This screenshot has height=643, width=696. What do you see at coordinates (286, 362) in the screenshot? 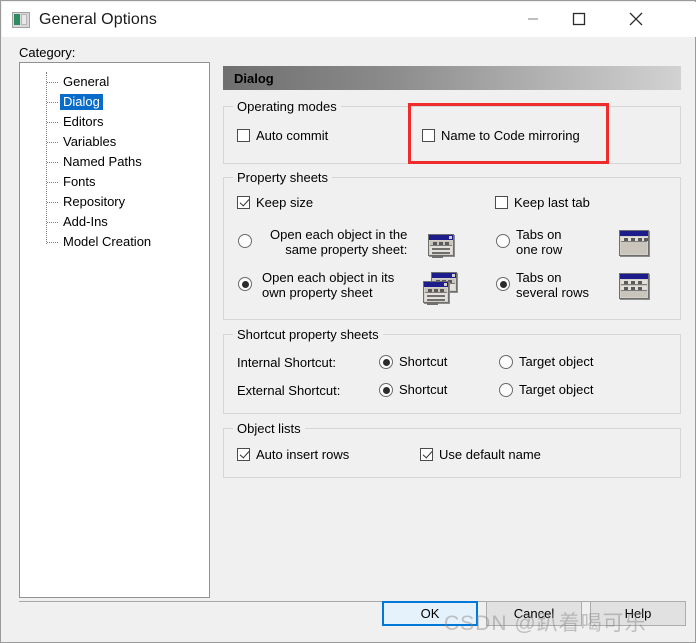
I see `internal-shortcut-label: Internal Shortcut:` at bounding box center [286, 362].